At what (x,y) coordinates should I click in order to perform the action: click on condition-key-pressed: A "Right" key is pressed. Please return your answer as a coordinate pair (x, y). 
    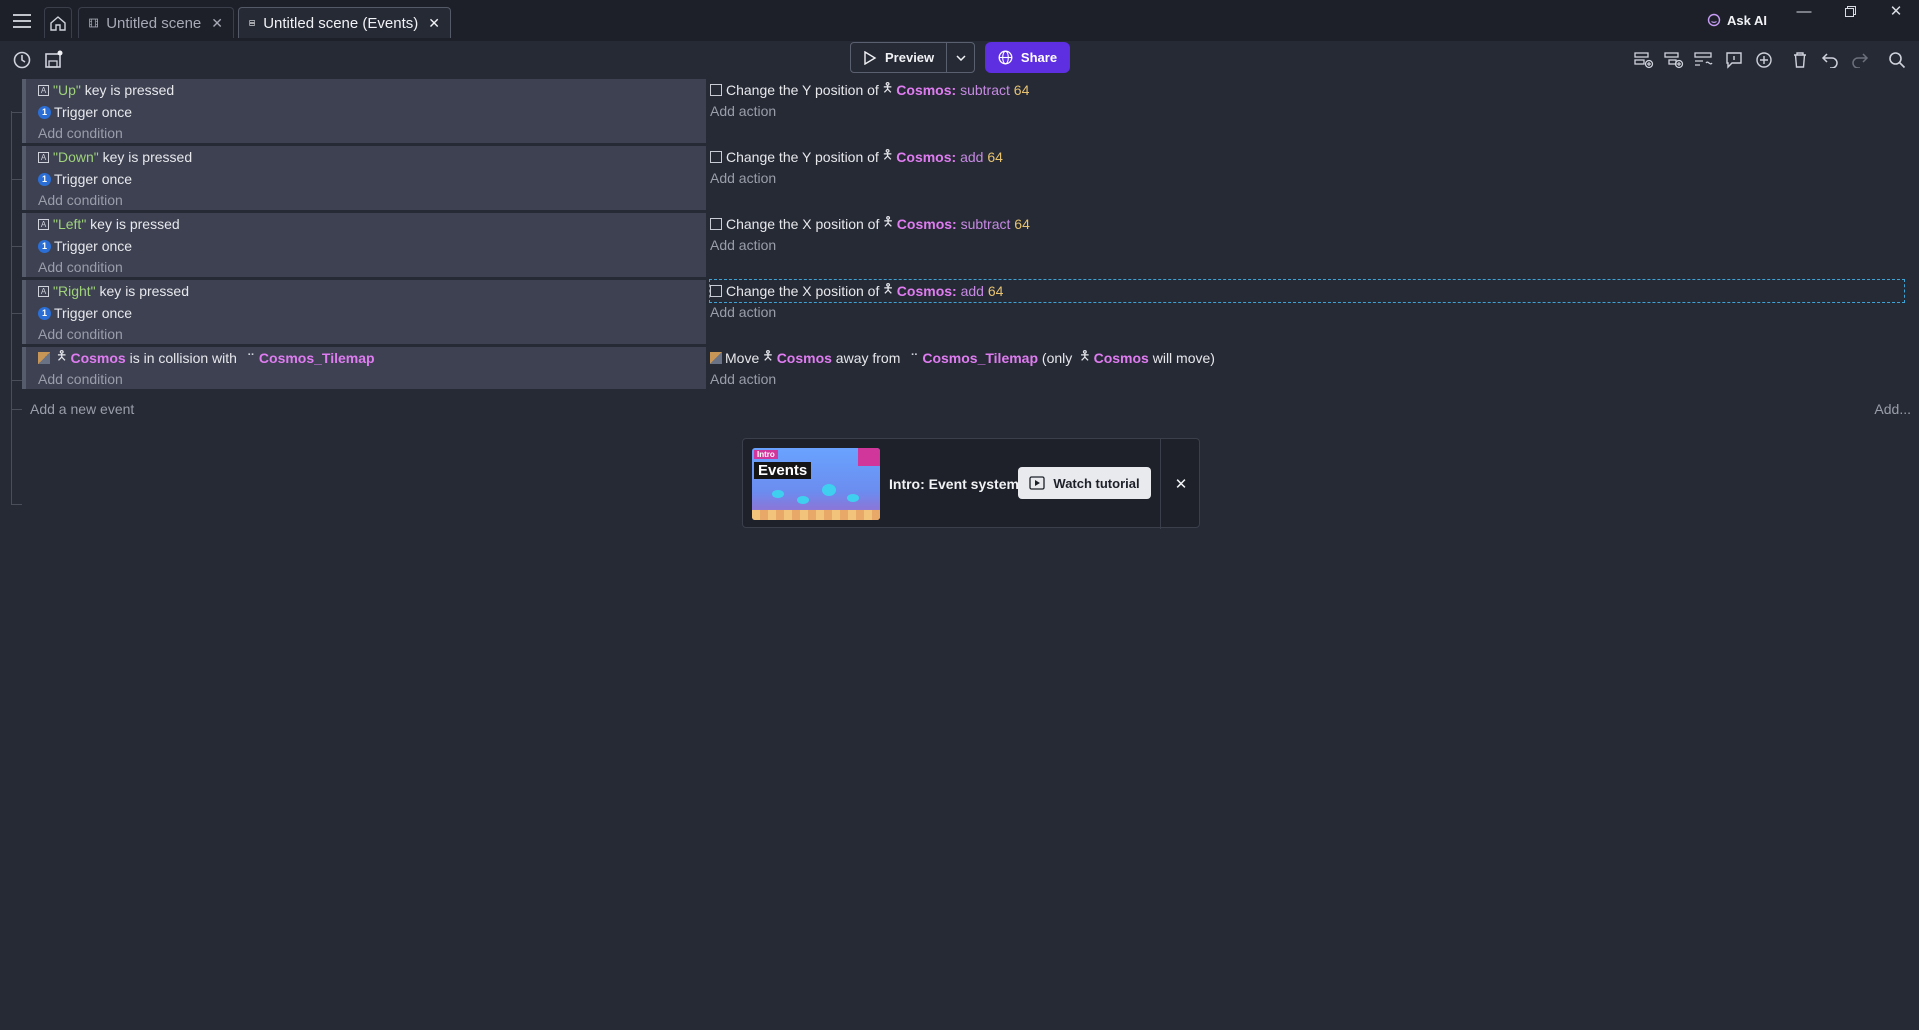
    Looking at the image, I should click on (366, 291).